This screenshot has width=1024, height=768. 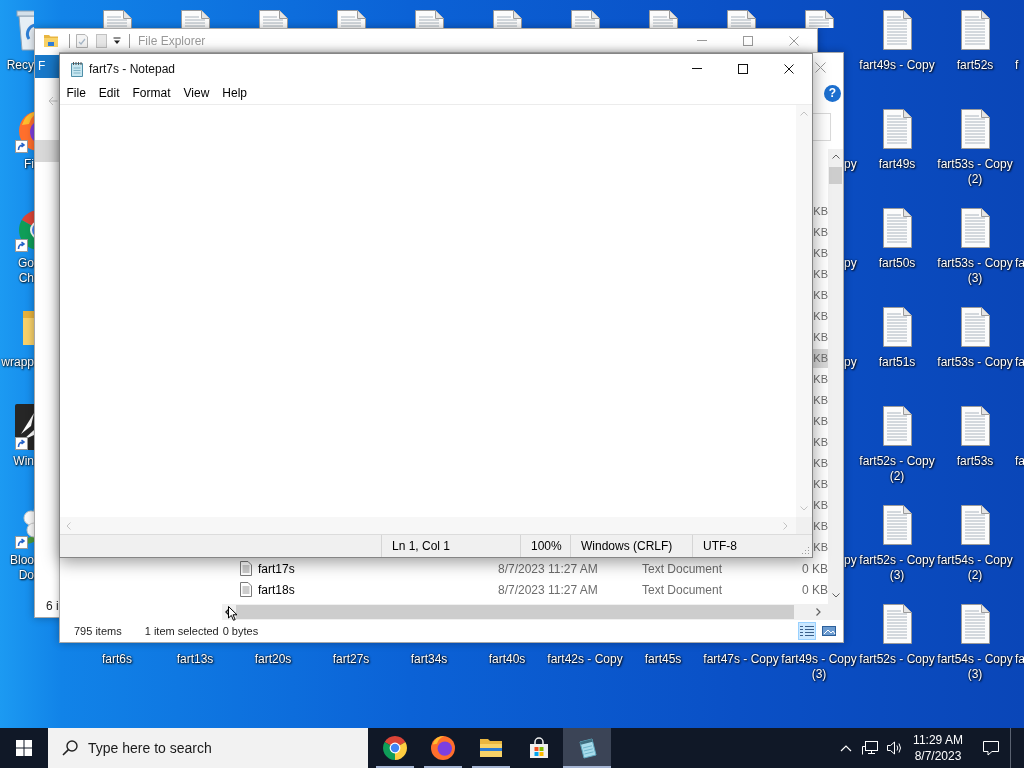 What do you see at coordinates (819, 667) in the screenshot?
I see `desktop-icon-label: fart49s - Copy (3)` at bounding box center [819, 667].